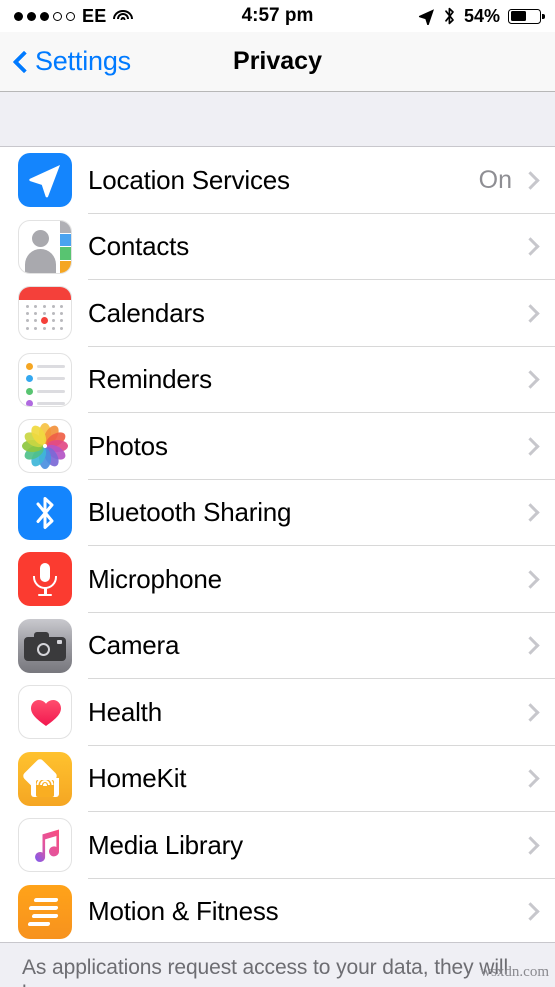  What do you see at coordinates (165, 844) in the screenshot?
I see `list-item-label: Media Library` at bounding box center [165, 844].